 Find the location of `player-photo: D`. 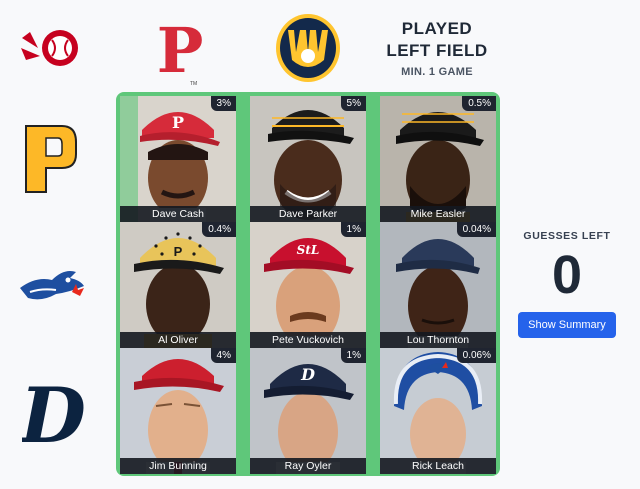

player-photo: D is located at coordinates (308, 411).